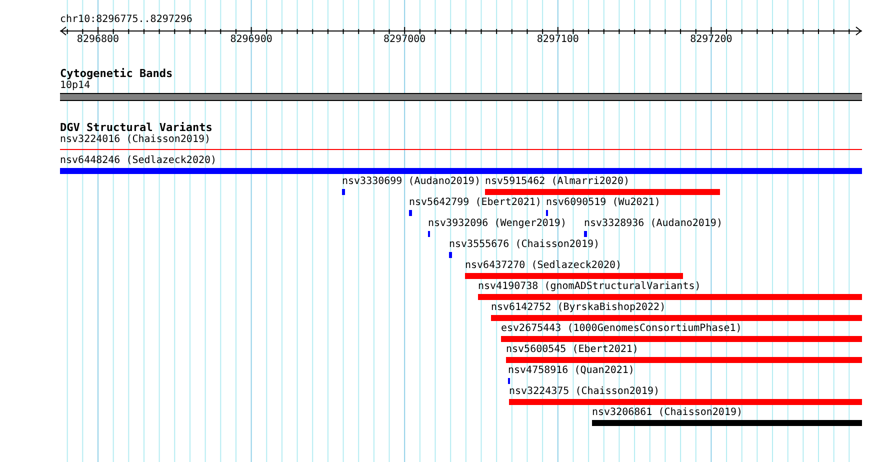 The image size is (890, 462). What do you see at coordinates (136, 127) in the screenshot?
I see `track-title: DGV Structural Variants` at bounding box center [136, 127].